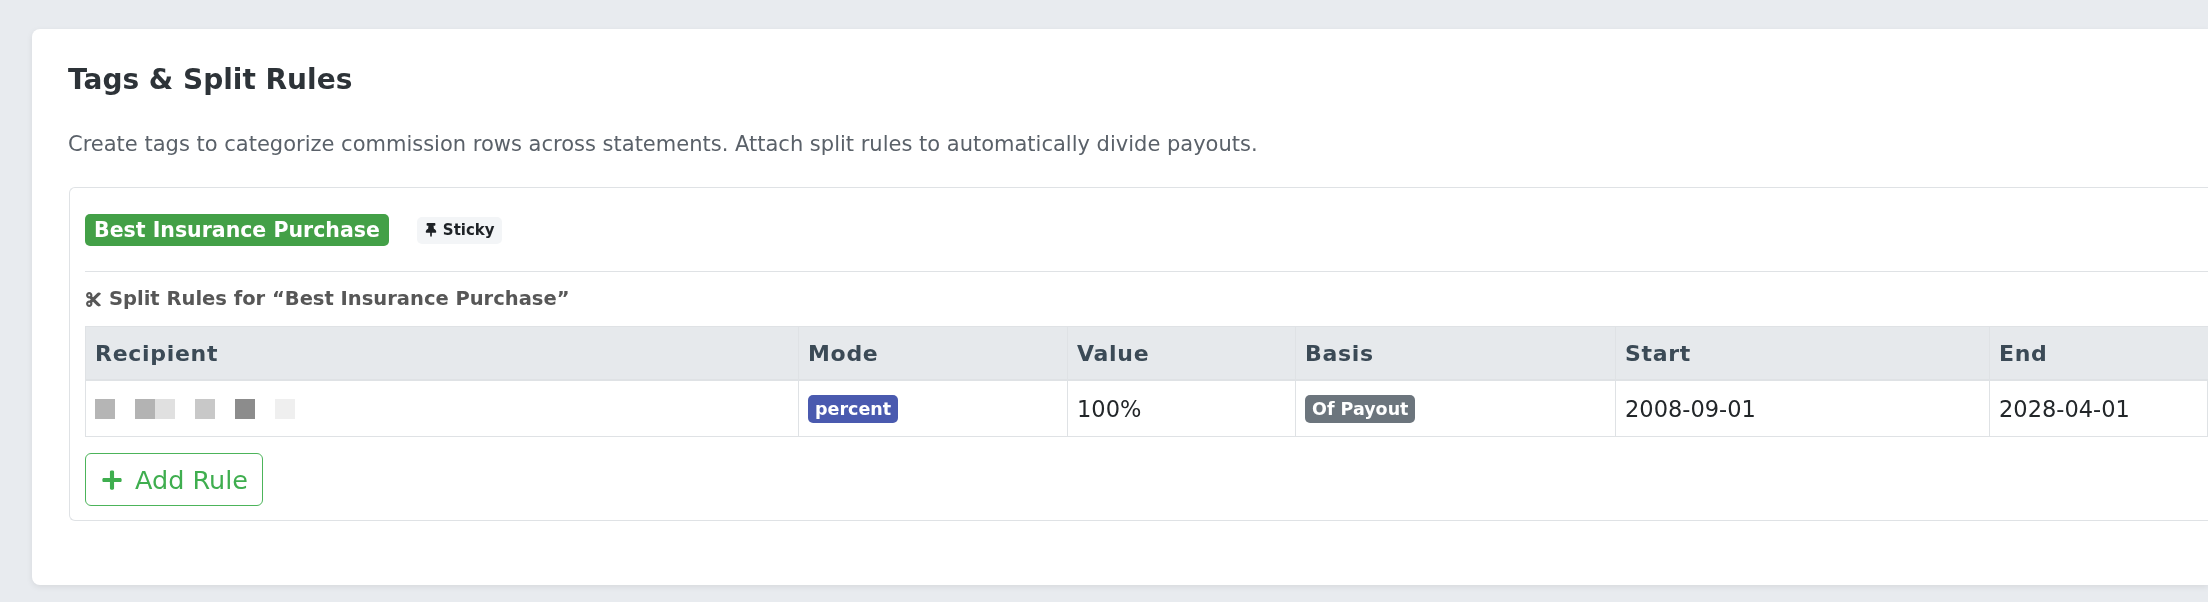 Image resolution: width=2208 pixels, height=602 pixels. I want to click on column-header: Value, so click(1181, 353).